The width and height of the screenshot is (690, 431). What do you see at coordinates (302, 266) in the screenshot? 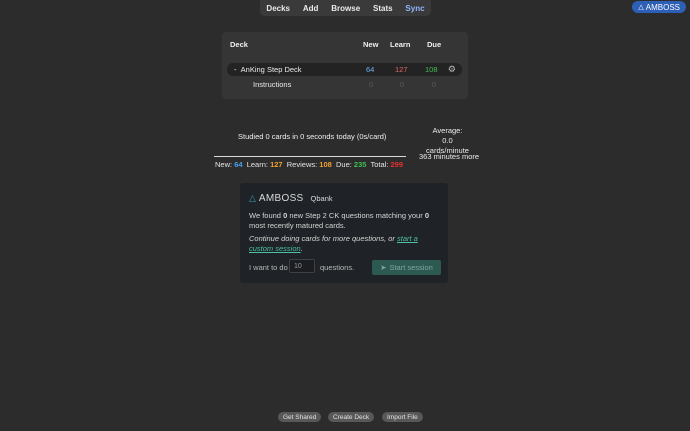
I see `question-count-input` at bounding box center [302, 266].